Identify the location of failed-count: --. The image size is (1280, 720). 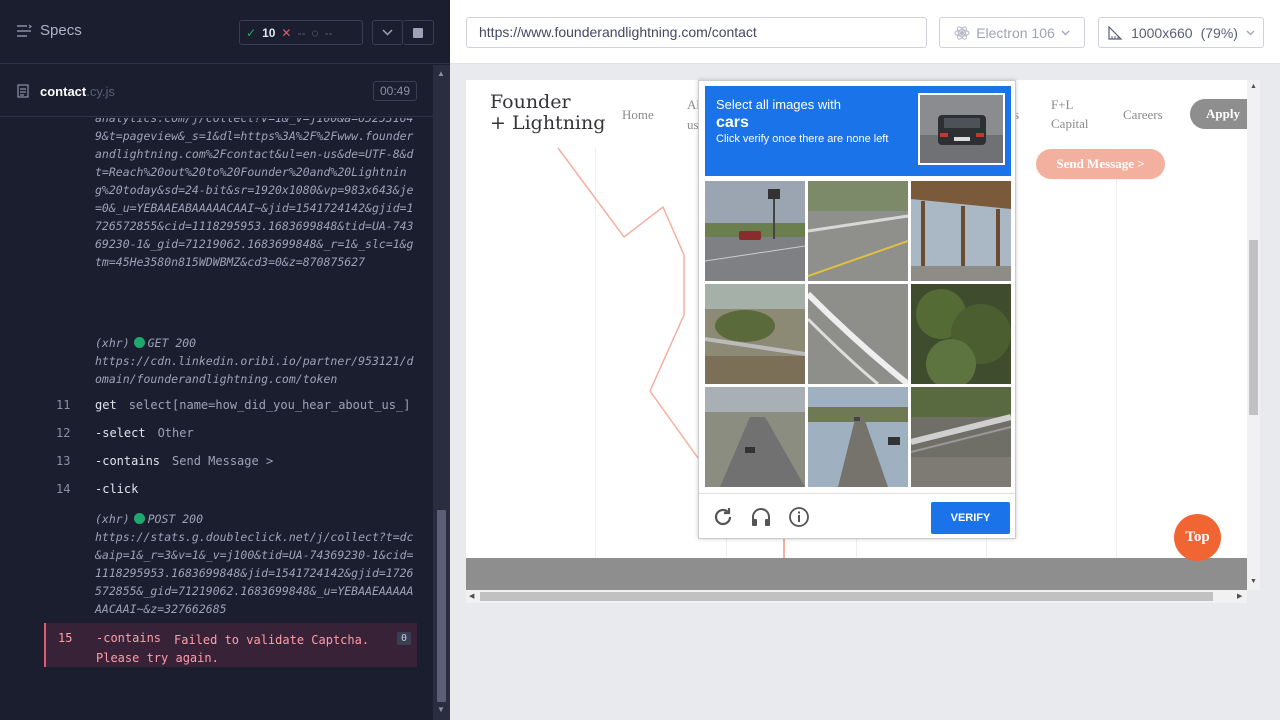
(301, 32).